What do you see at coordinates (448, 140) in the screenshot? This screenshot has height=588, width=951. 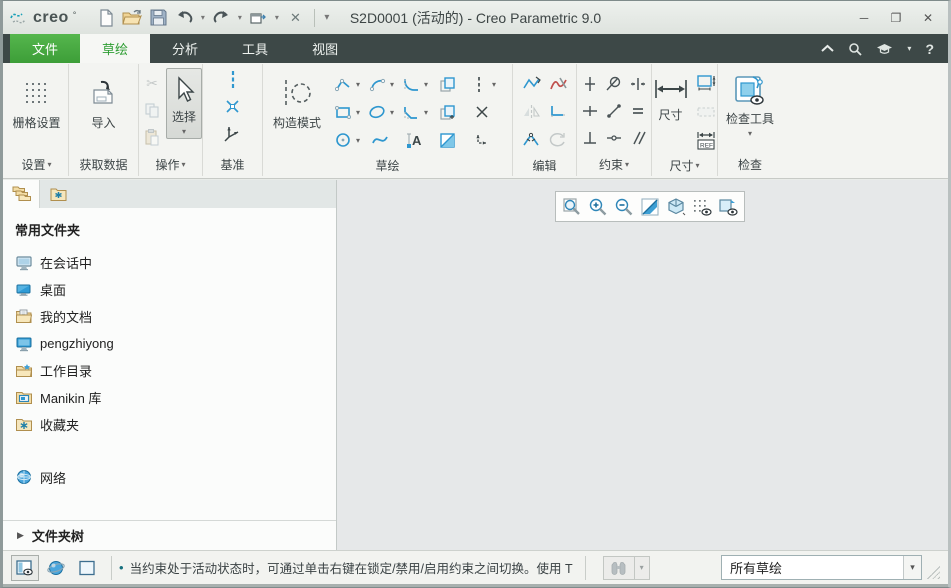 I see `palette-icon` at bounding box center [448, 140].